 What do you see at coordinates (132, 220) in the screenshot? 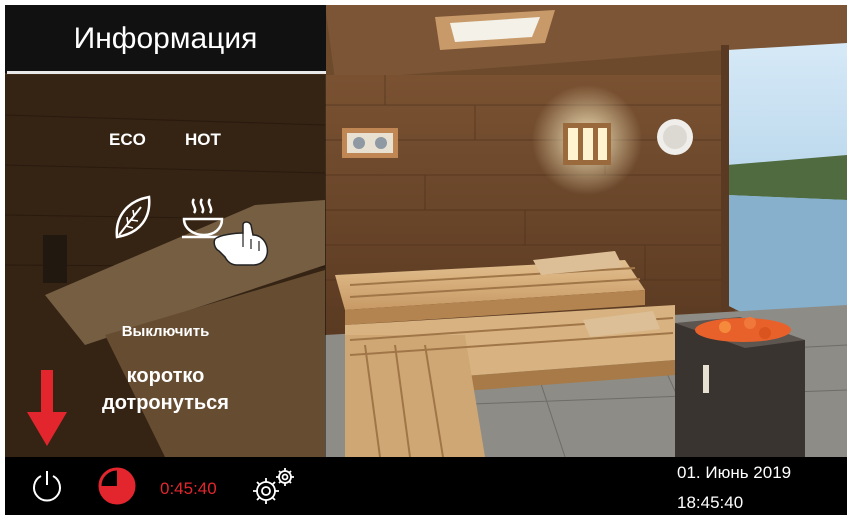
I see `leaf-icon` at bounding box center [132, 220].